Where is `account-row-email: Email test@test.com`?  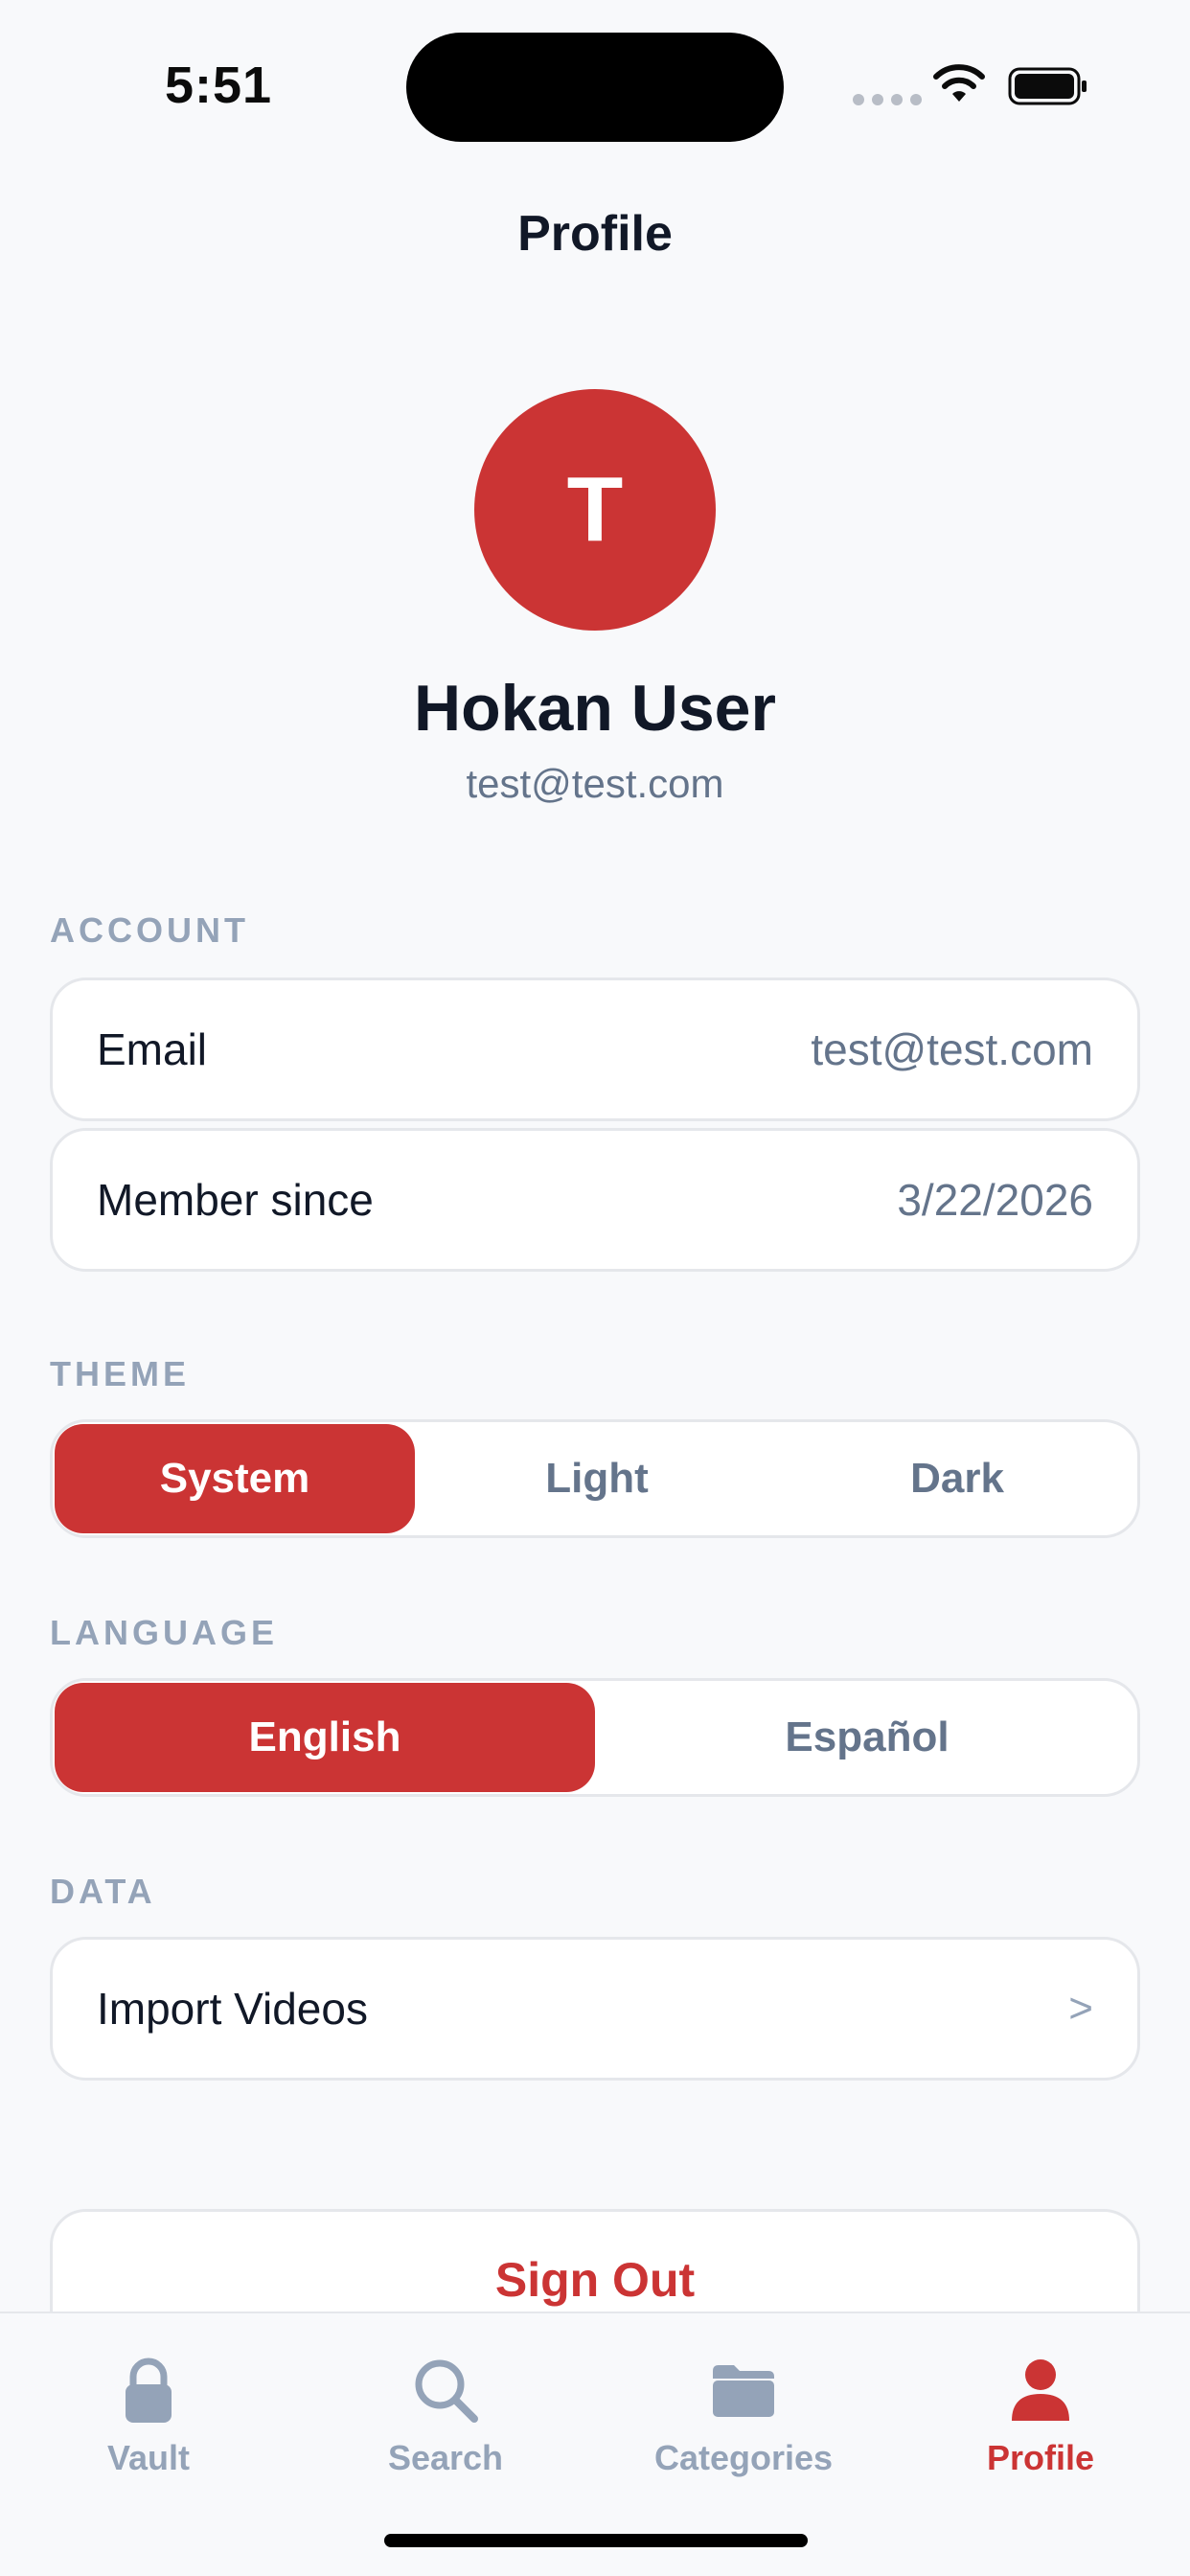 account-row-email: Email test@test.com is located at coordinates (595, 1049).